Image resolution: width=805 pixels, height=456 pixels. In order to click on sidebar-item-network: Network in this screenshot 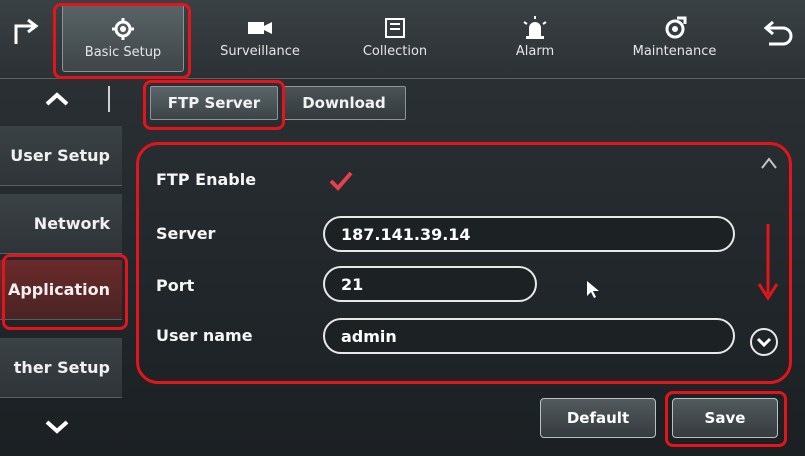, I will do `click(61, 224)`.